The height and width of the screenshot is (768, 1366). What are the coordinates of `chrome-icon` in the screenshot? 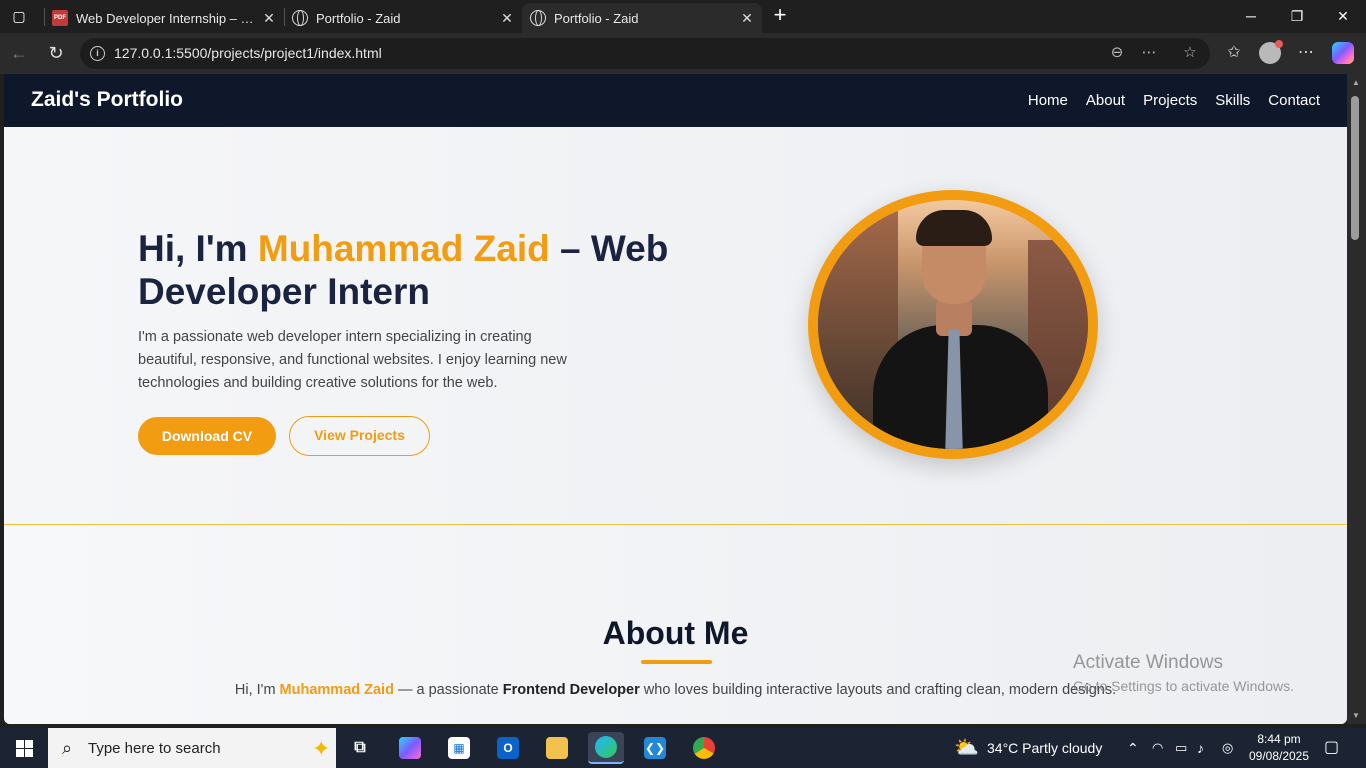 It's located at (704, 748).